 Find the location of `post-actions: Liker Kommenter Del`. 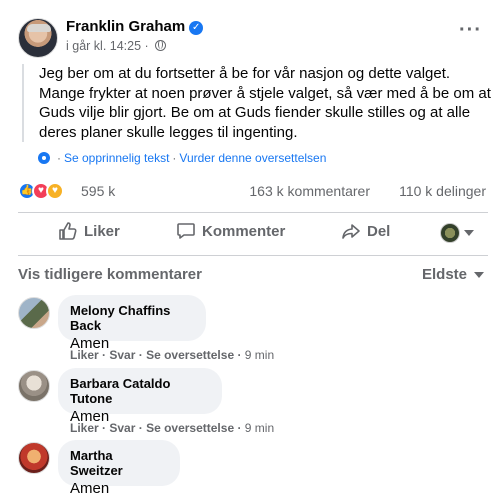

post-actions: Liker Kommenter Del is located at coordinates (253, 233).